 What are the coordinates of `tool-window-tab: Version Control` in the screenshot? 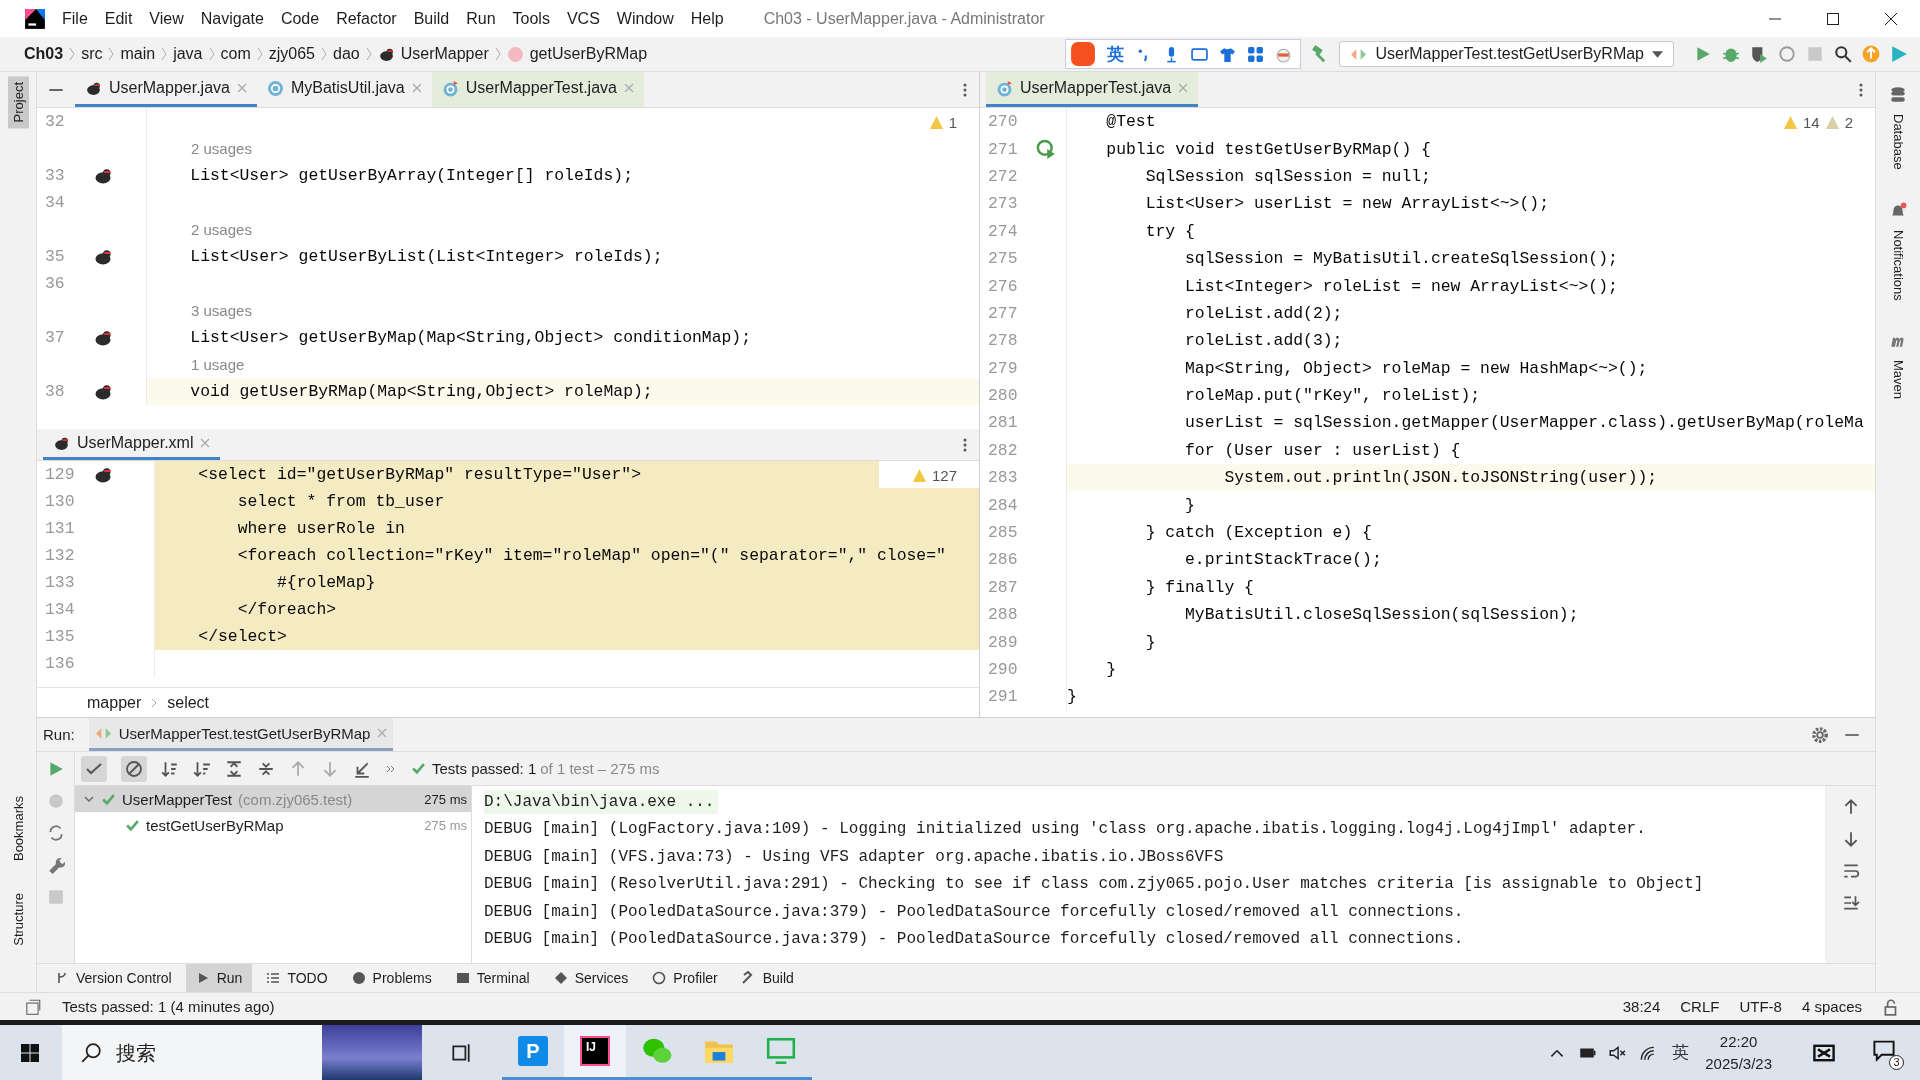 It's located at (113, 978).